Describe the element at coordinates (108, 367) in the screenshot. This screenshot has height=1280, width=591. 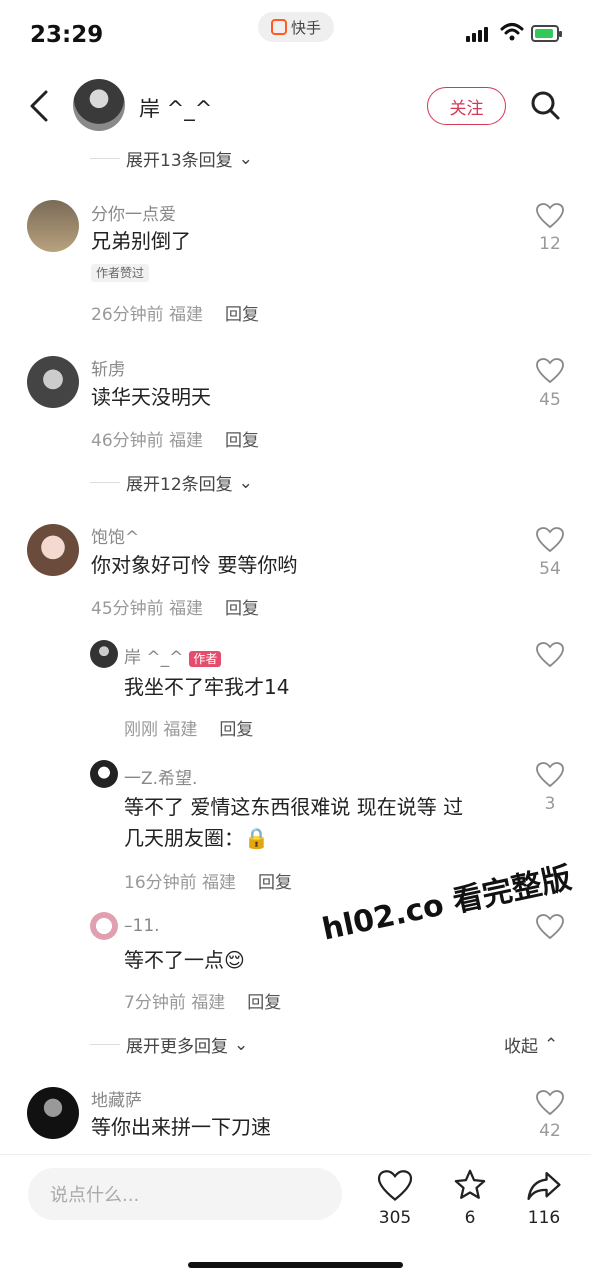
I see `comment-username: 斩虏` at that location.